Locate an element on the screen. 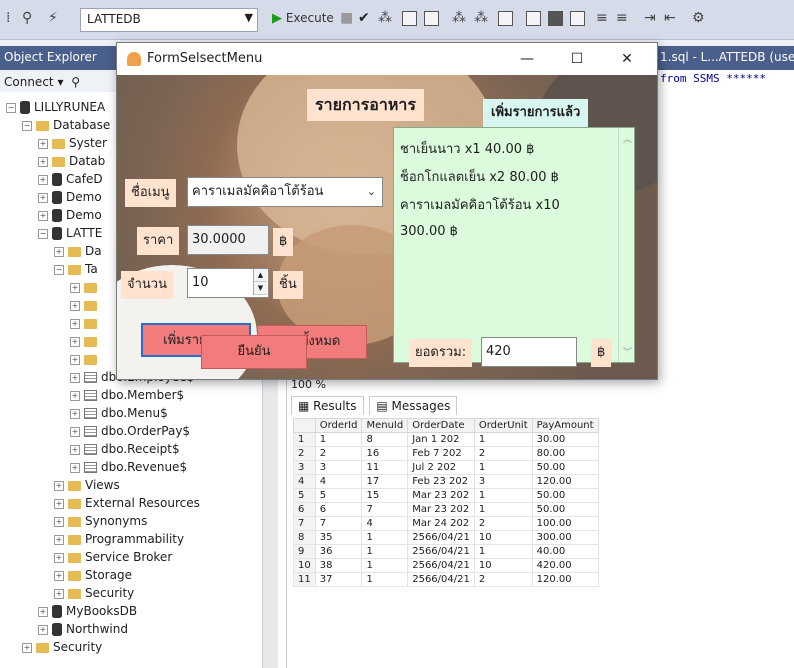 The image size is (794, 668). results-file-icon is located at coordinates (533, 18).